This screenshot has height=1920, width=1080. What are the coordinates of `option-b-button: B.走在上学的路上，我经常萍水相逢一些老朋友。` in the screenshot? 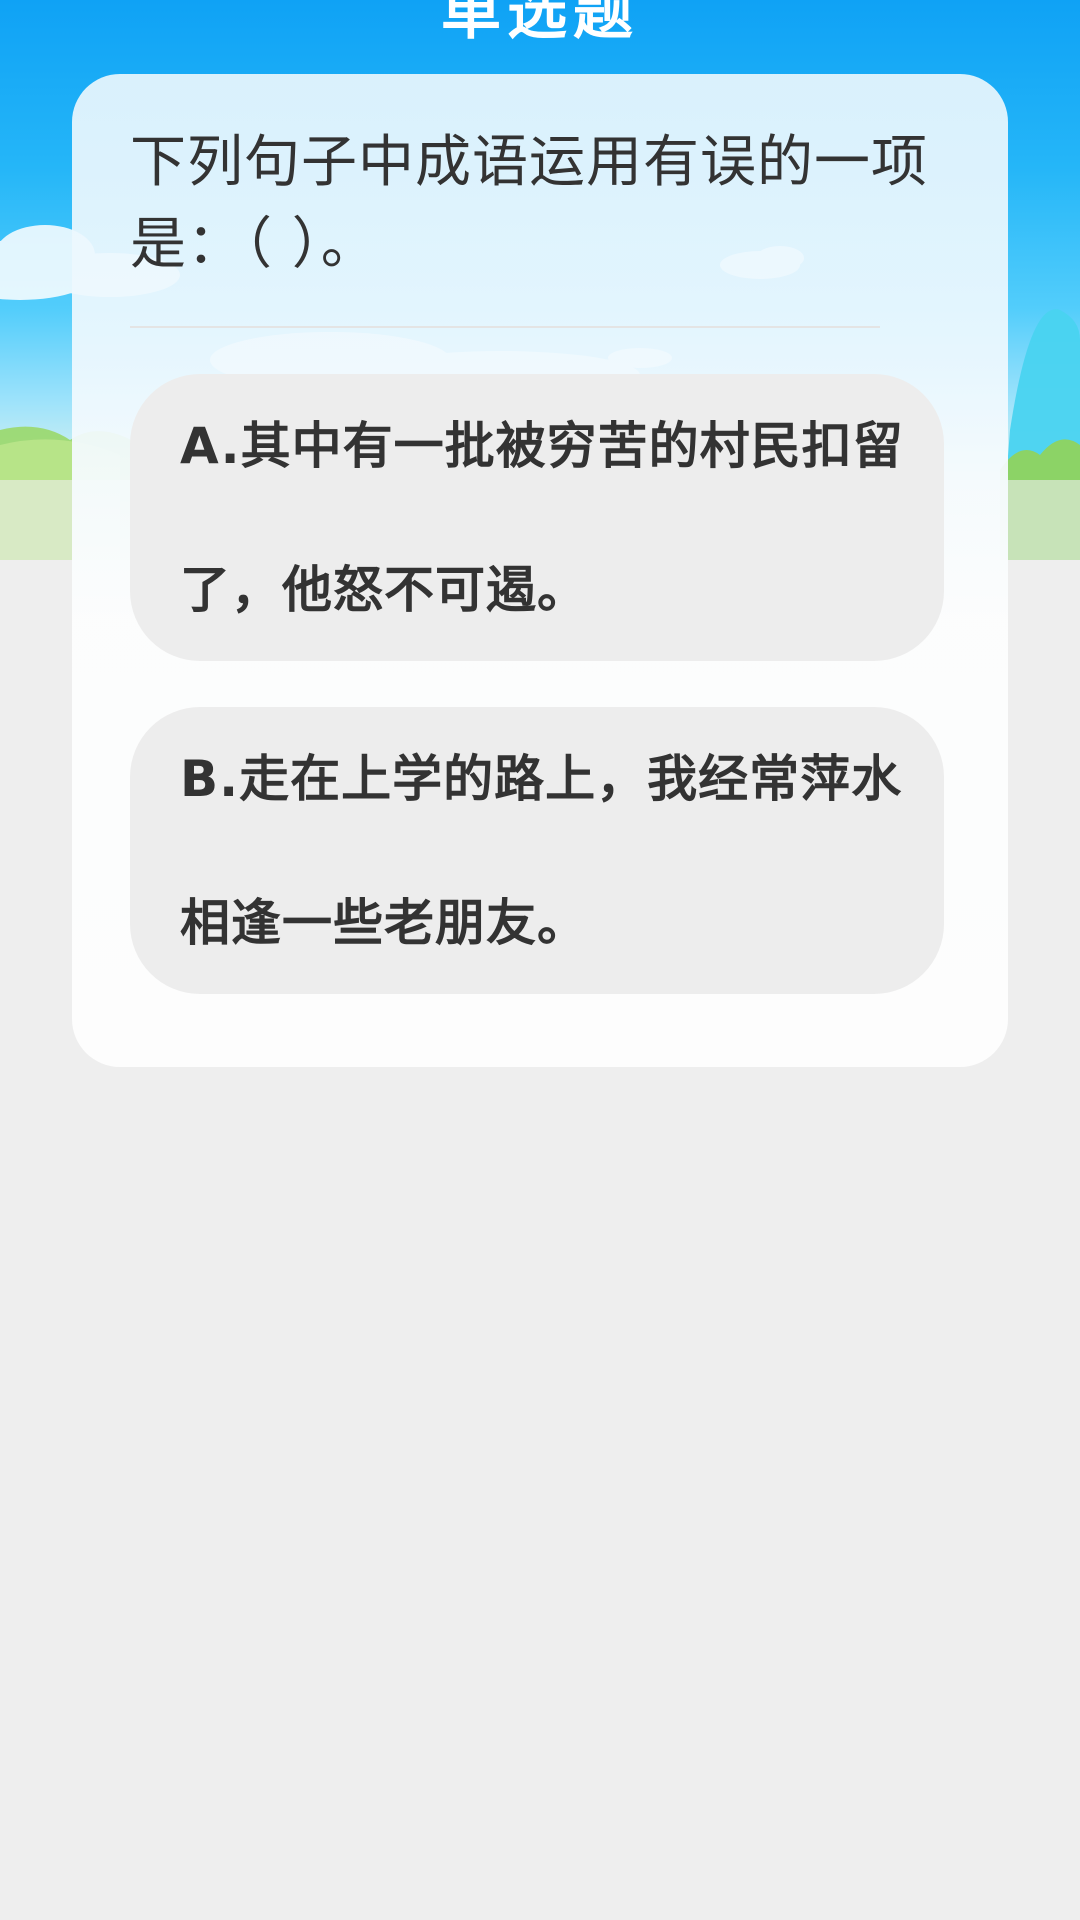 It's located at (537, 850).